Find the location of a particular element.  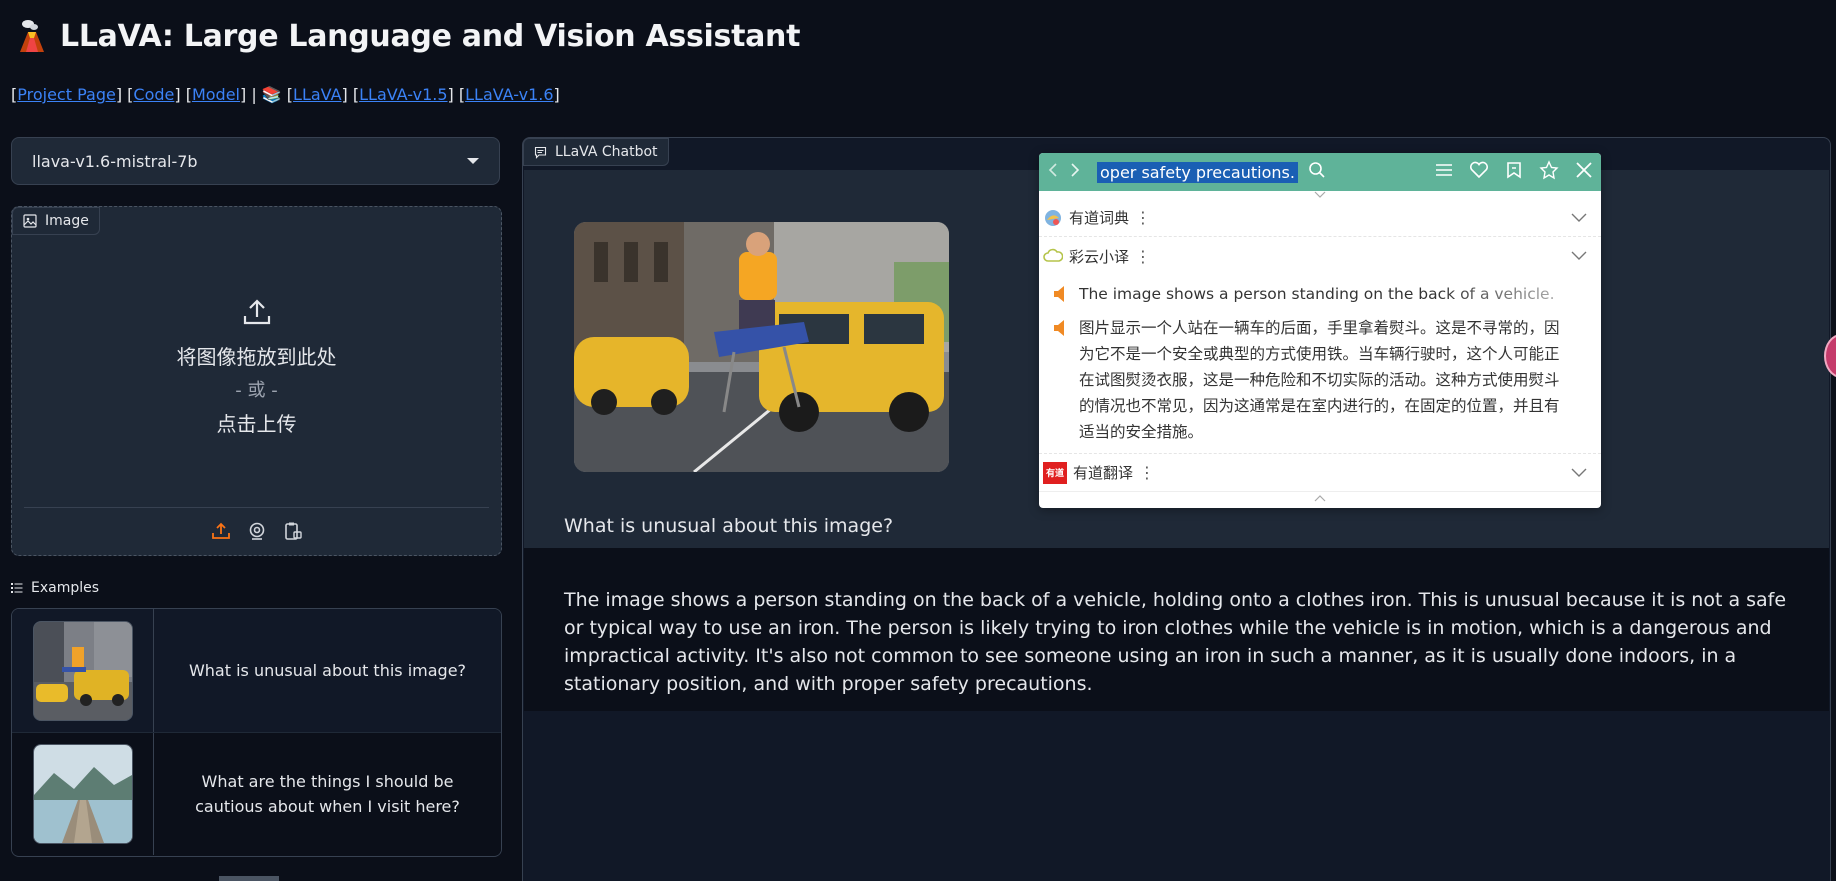

upload-source-icon is located at coordinates (221, 531).